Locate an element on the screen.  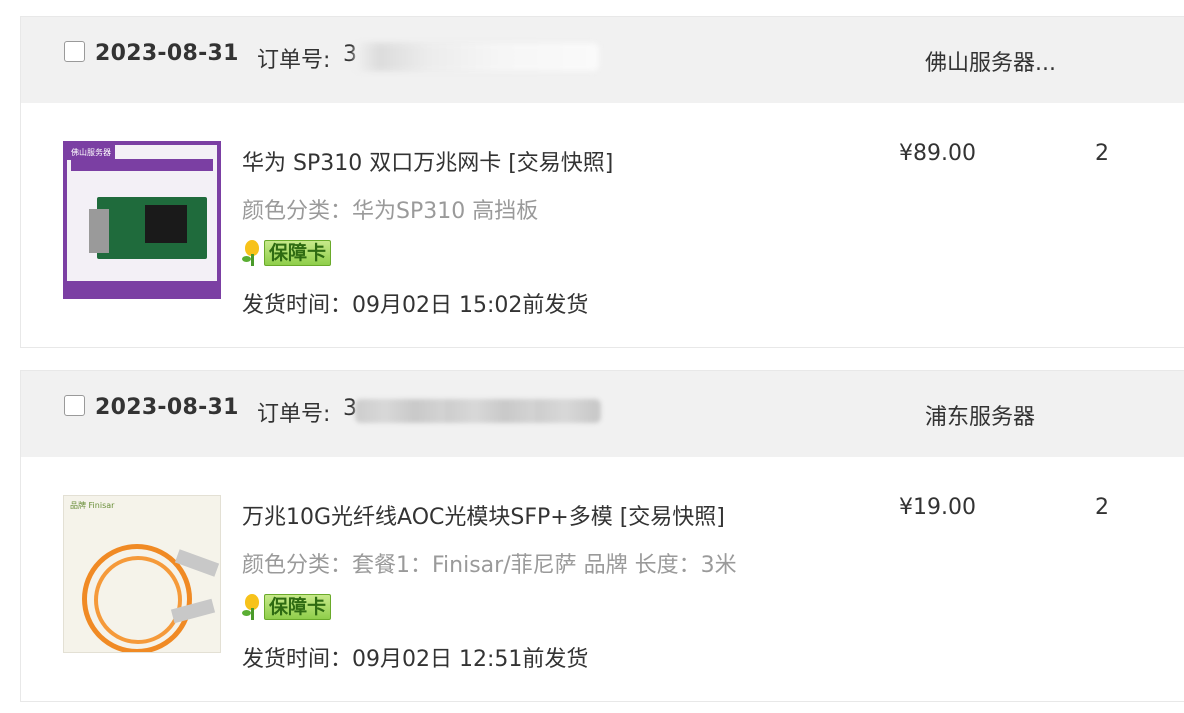
shop-tag-label: 佛山服务器 is located at coordinates (91, 152).